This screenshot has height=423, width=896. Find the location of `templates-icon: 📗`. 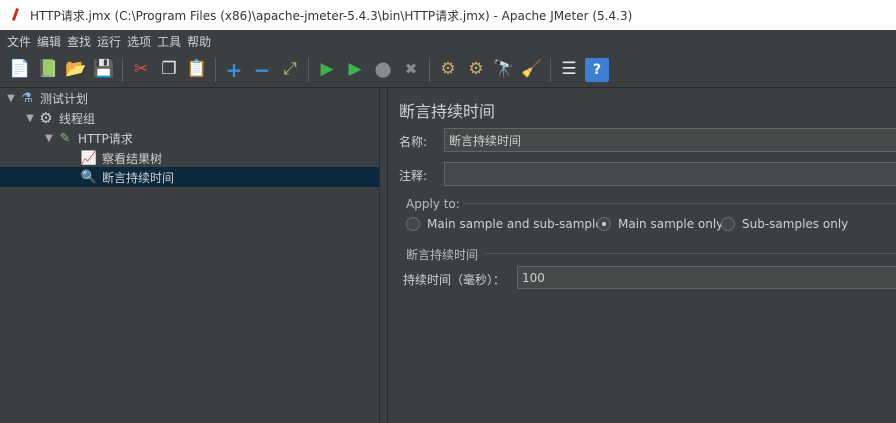

templates-icon: 📗 is located at coordinates (48, 70).